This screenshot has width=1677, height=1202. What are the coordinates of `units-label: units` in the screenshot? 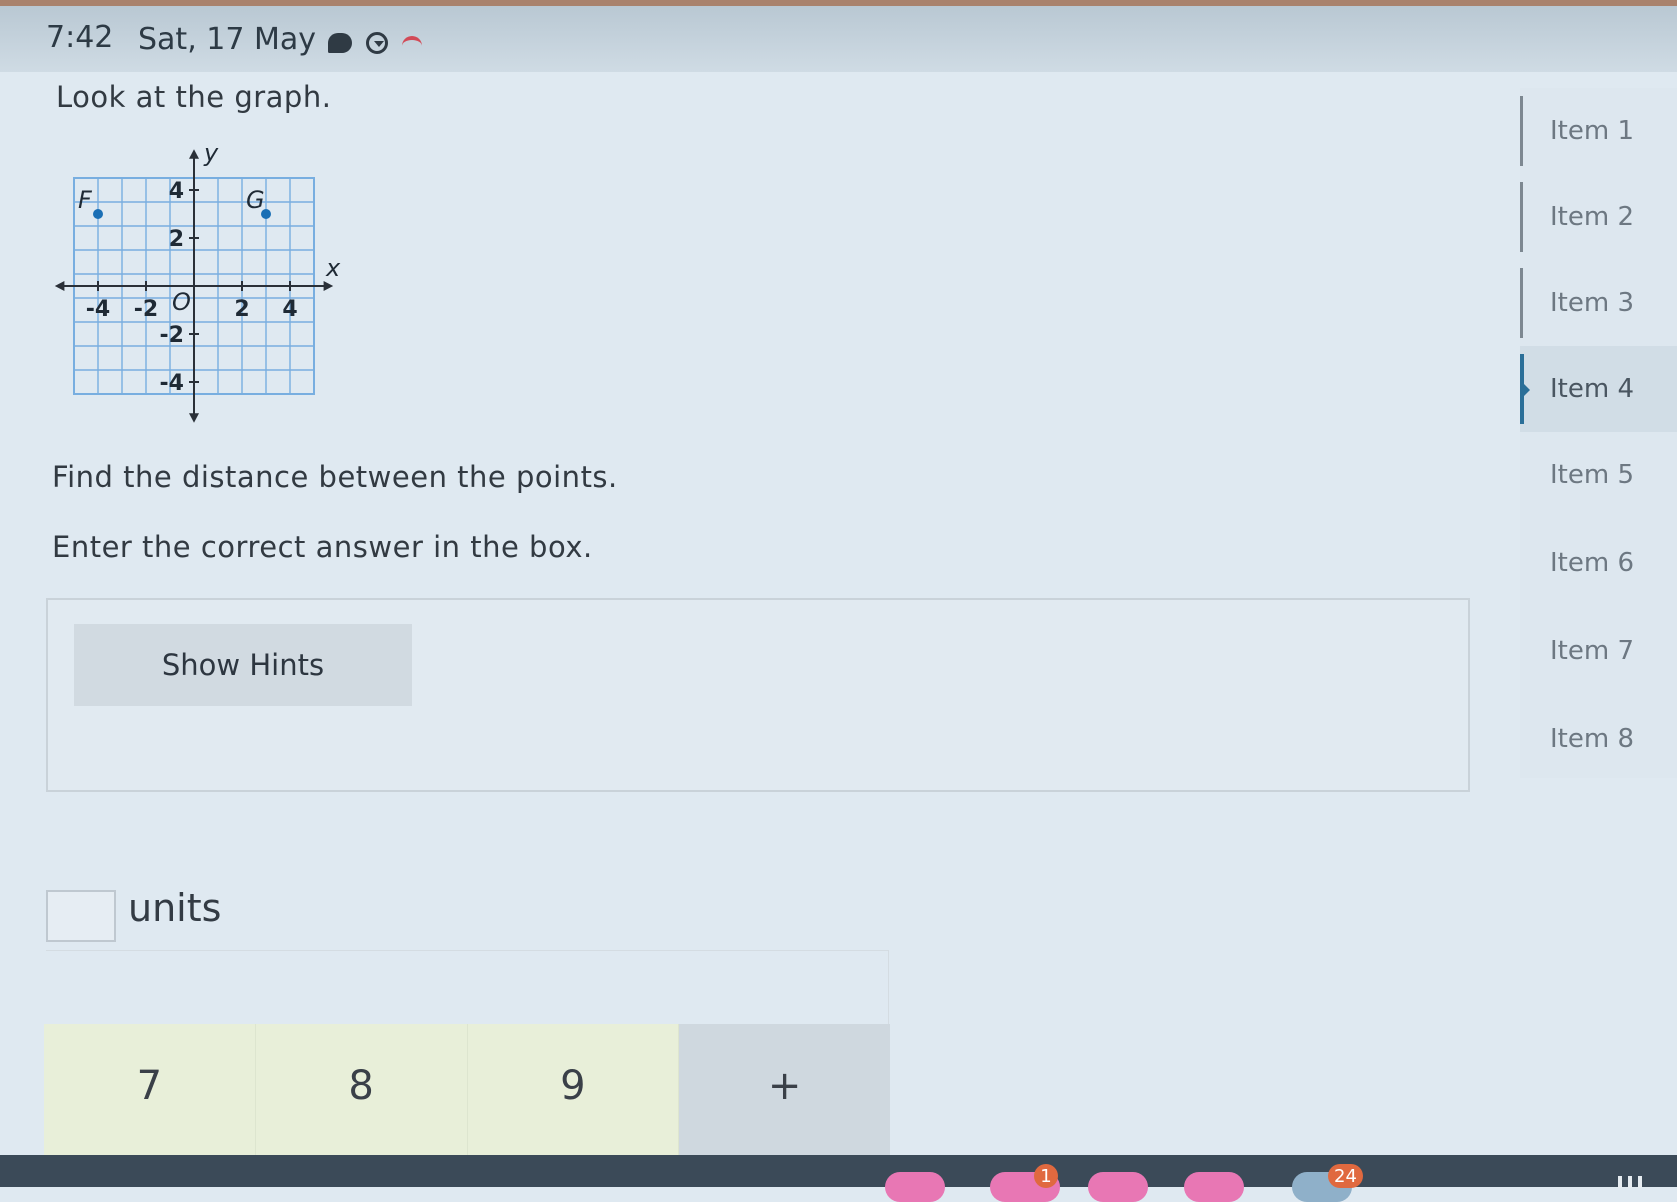 It's located at (175, 908).